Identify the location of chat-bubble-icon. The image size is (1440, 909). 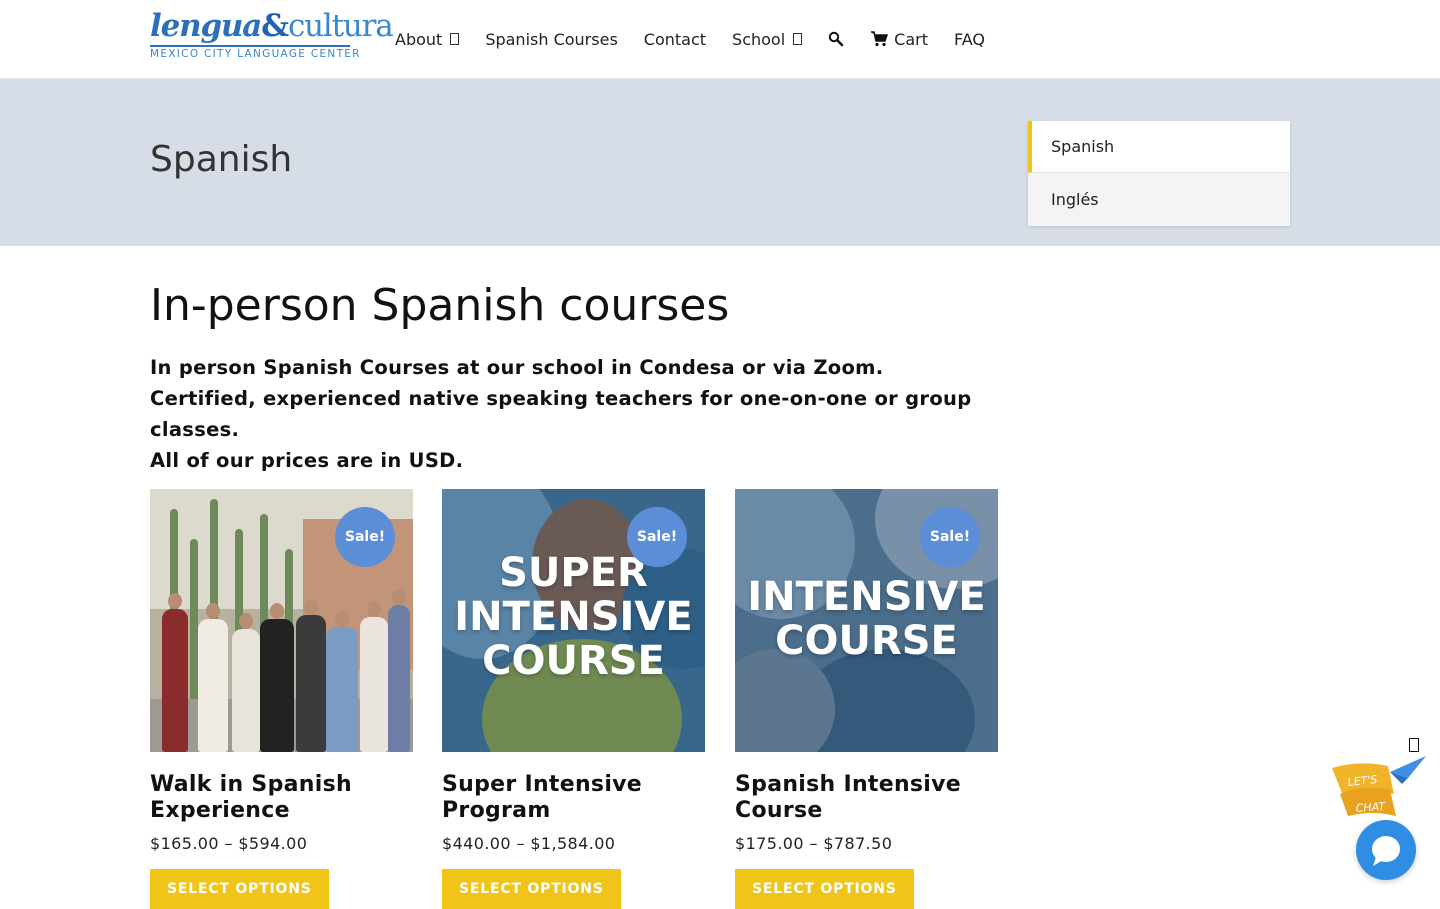
(1386, 851).